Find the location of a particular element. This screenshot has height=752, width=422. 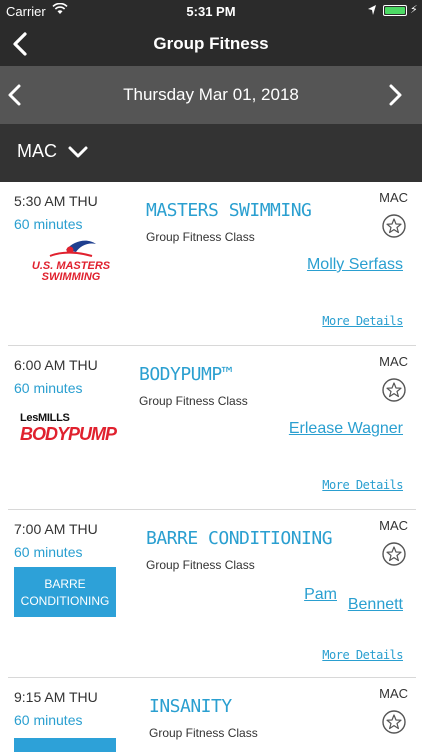

next-day-icon is located at coordinates (395, 95).